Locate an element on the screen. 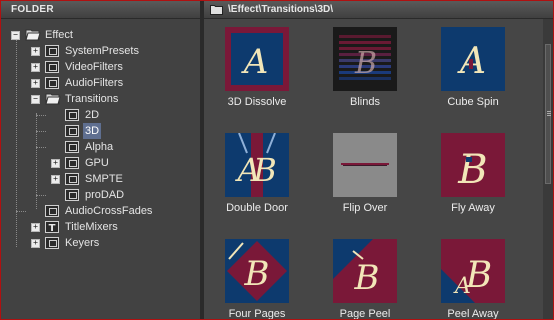 The width and height of the screenshot is (554, 320). tree-item-2d: 2D is located at coordinates (100, 115).